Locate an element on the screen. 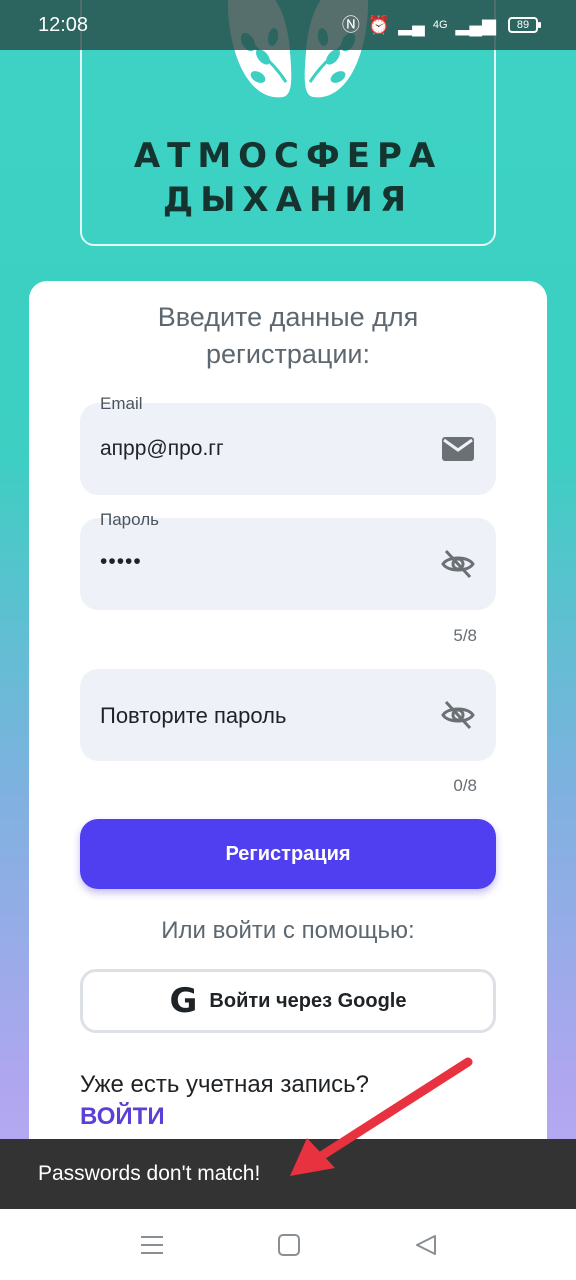 The height and width of the screenshot is (1280, 576). status-bar: 12:08 Ⓝ ⏰ ▂▄ 4G ▂▄▆ 89 is located at coordinates (288, 25).